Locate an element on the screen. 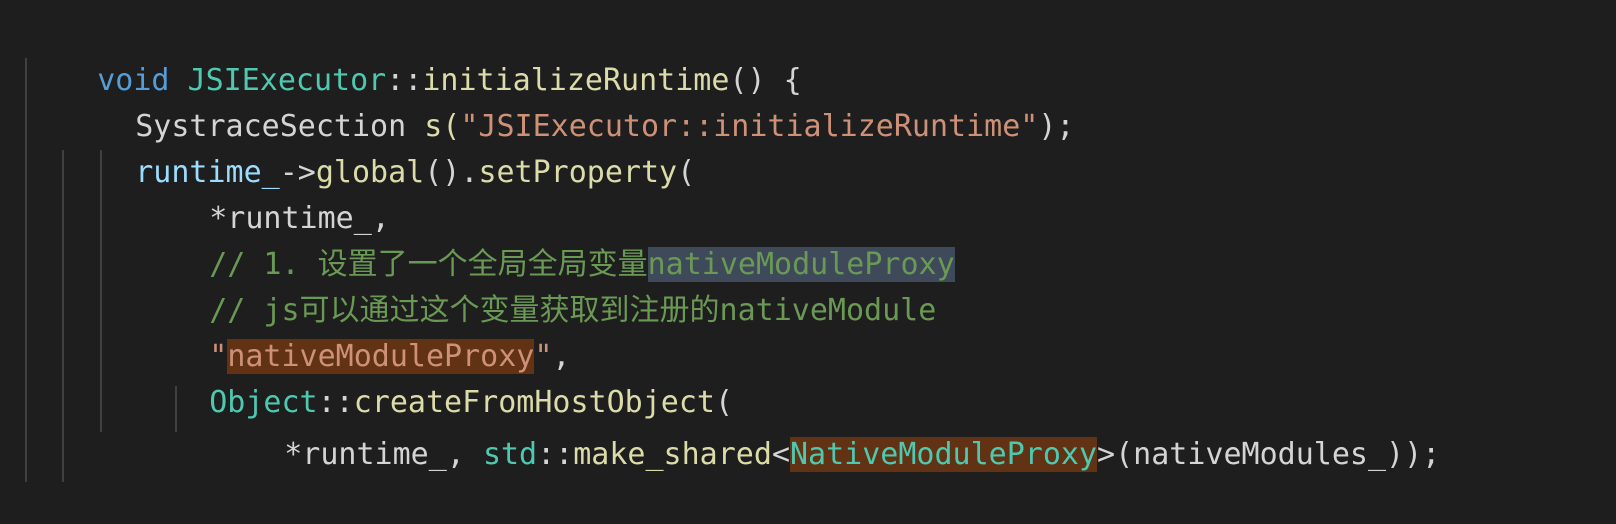 This screenshot has width=1616, height=524. function-make-shared: make_shared is located at coordinates (672, 454).